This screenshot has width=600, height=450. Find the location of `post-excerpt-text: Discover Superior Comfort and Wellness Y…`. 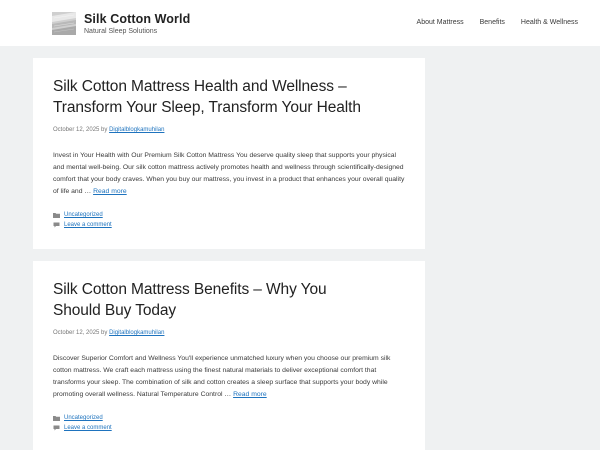

post-excerpt-text: Discover Superior Comfort and Wellness Y… is located at coordinates (222, 376).